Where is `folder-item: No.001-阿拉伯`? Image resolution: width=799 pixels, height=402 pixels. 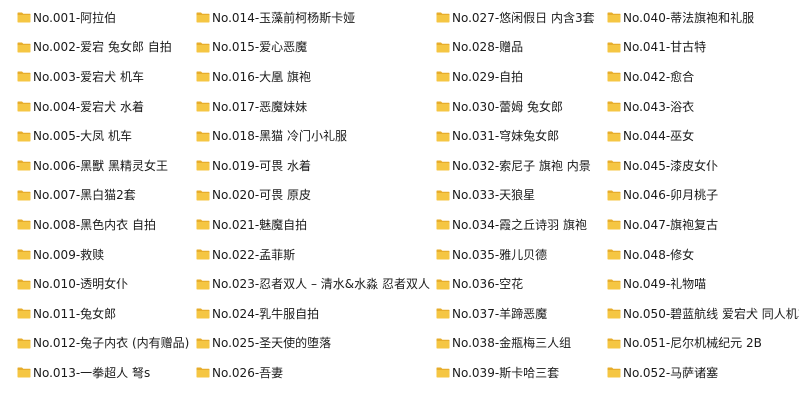 folder-item: No.001-阿拉伯 is located at coordinates (107, 18).